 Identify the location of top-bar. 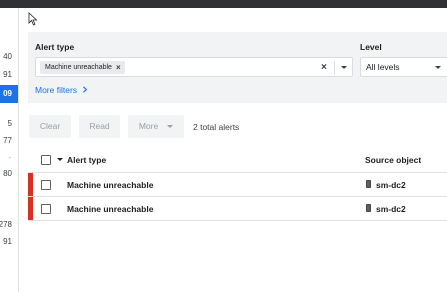
(223, 4).